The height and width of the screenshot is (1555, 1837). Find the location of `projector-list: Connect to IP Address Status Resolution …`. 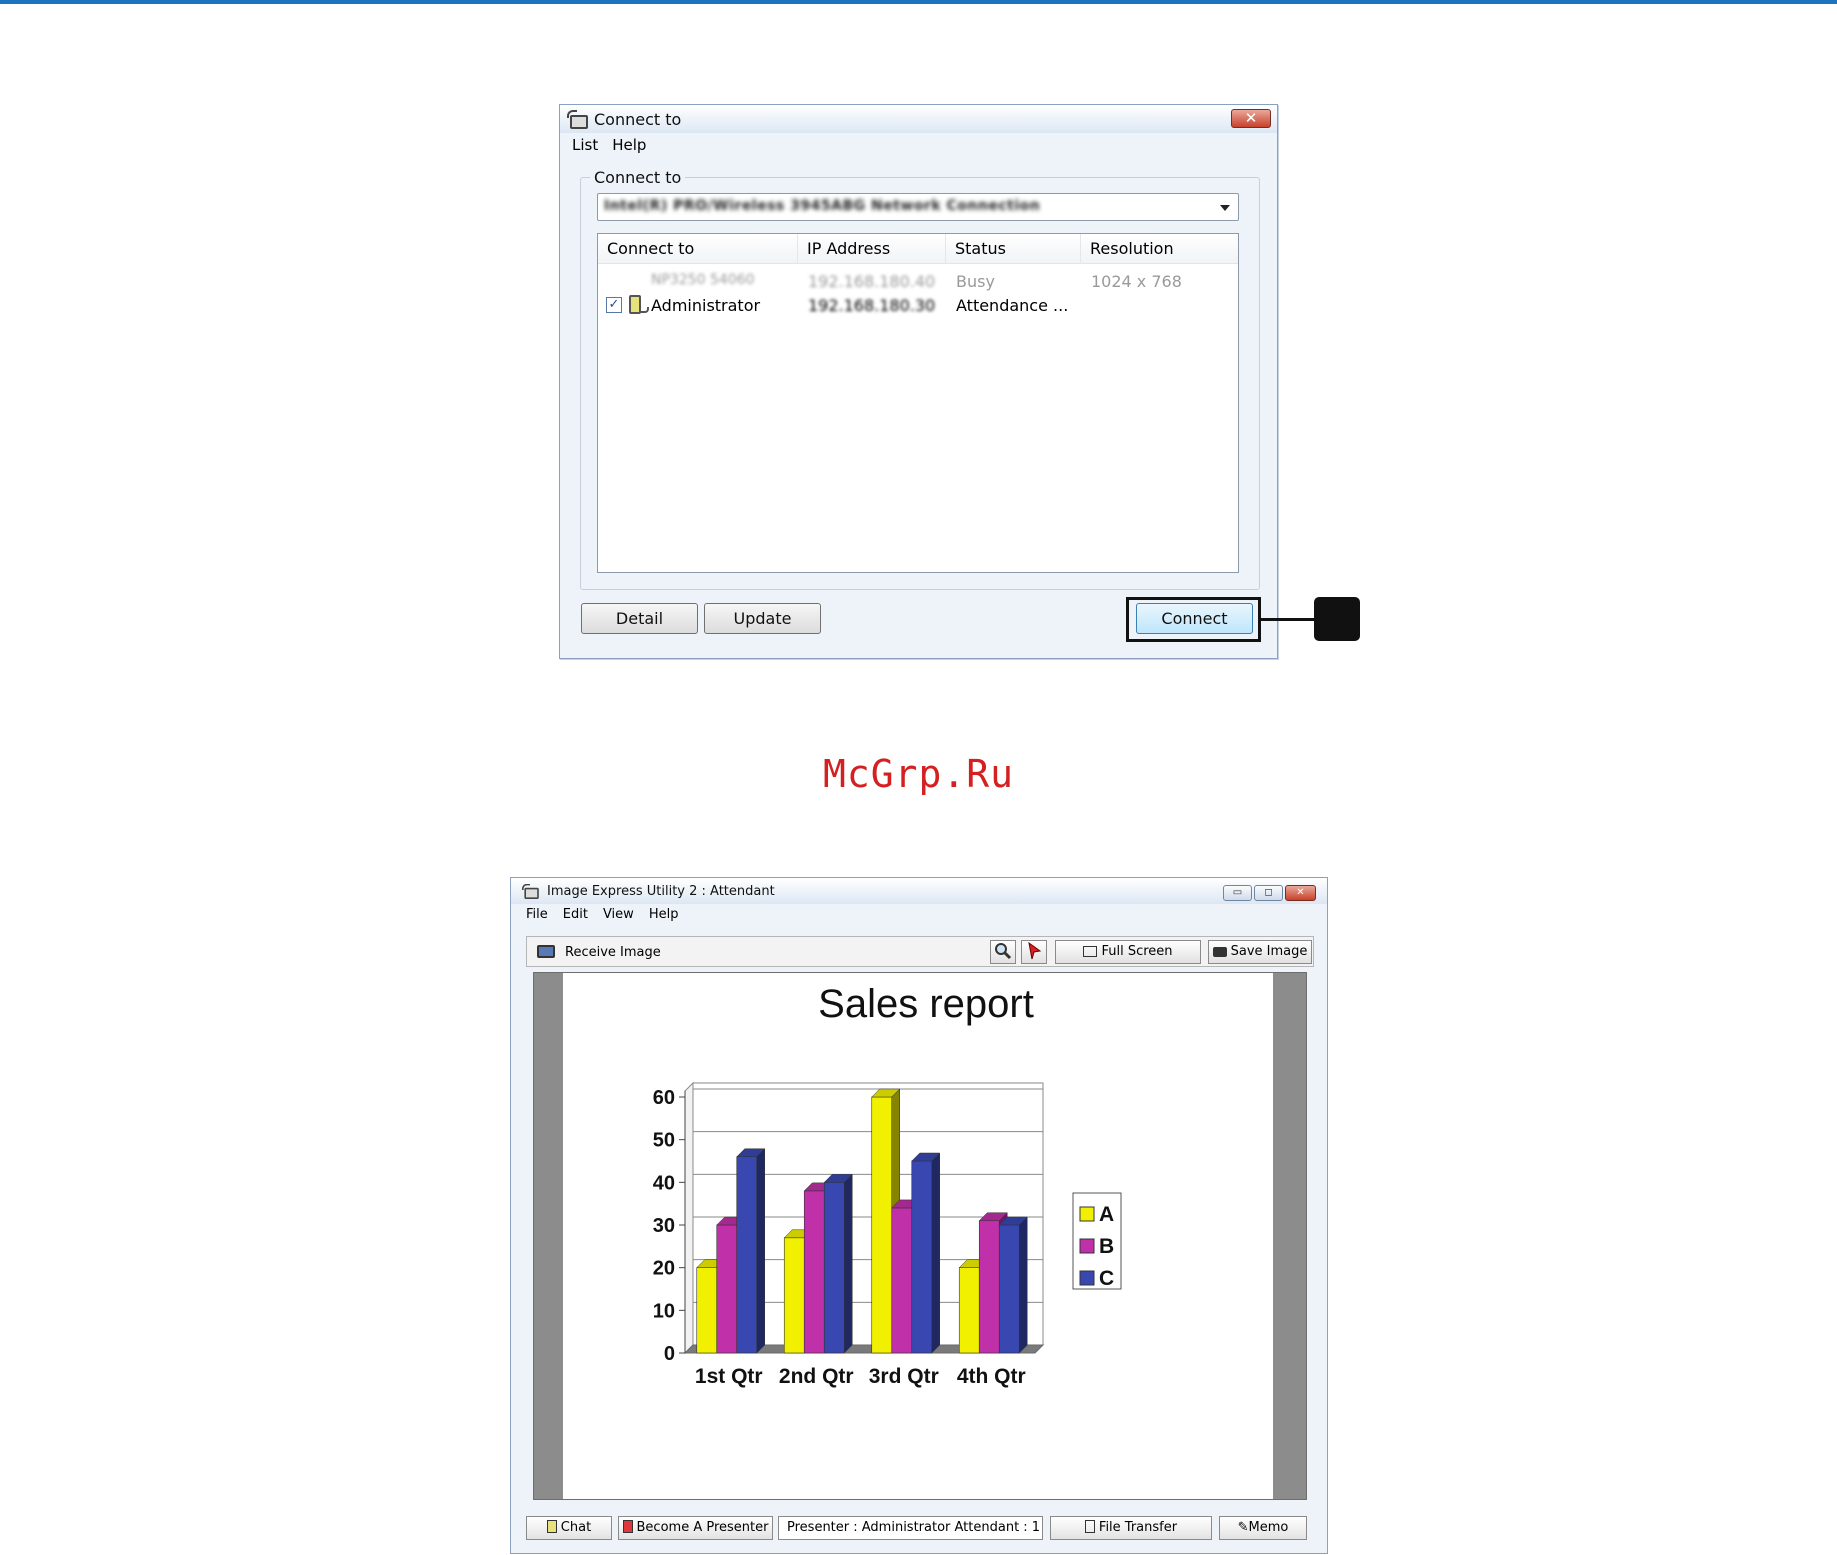

projector-list: Connect to IP Address Status Resolution … is located at coordinates (918, 403).